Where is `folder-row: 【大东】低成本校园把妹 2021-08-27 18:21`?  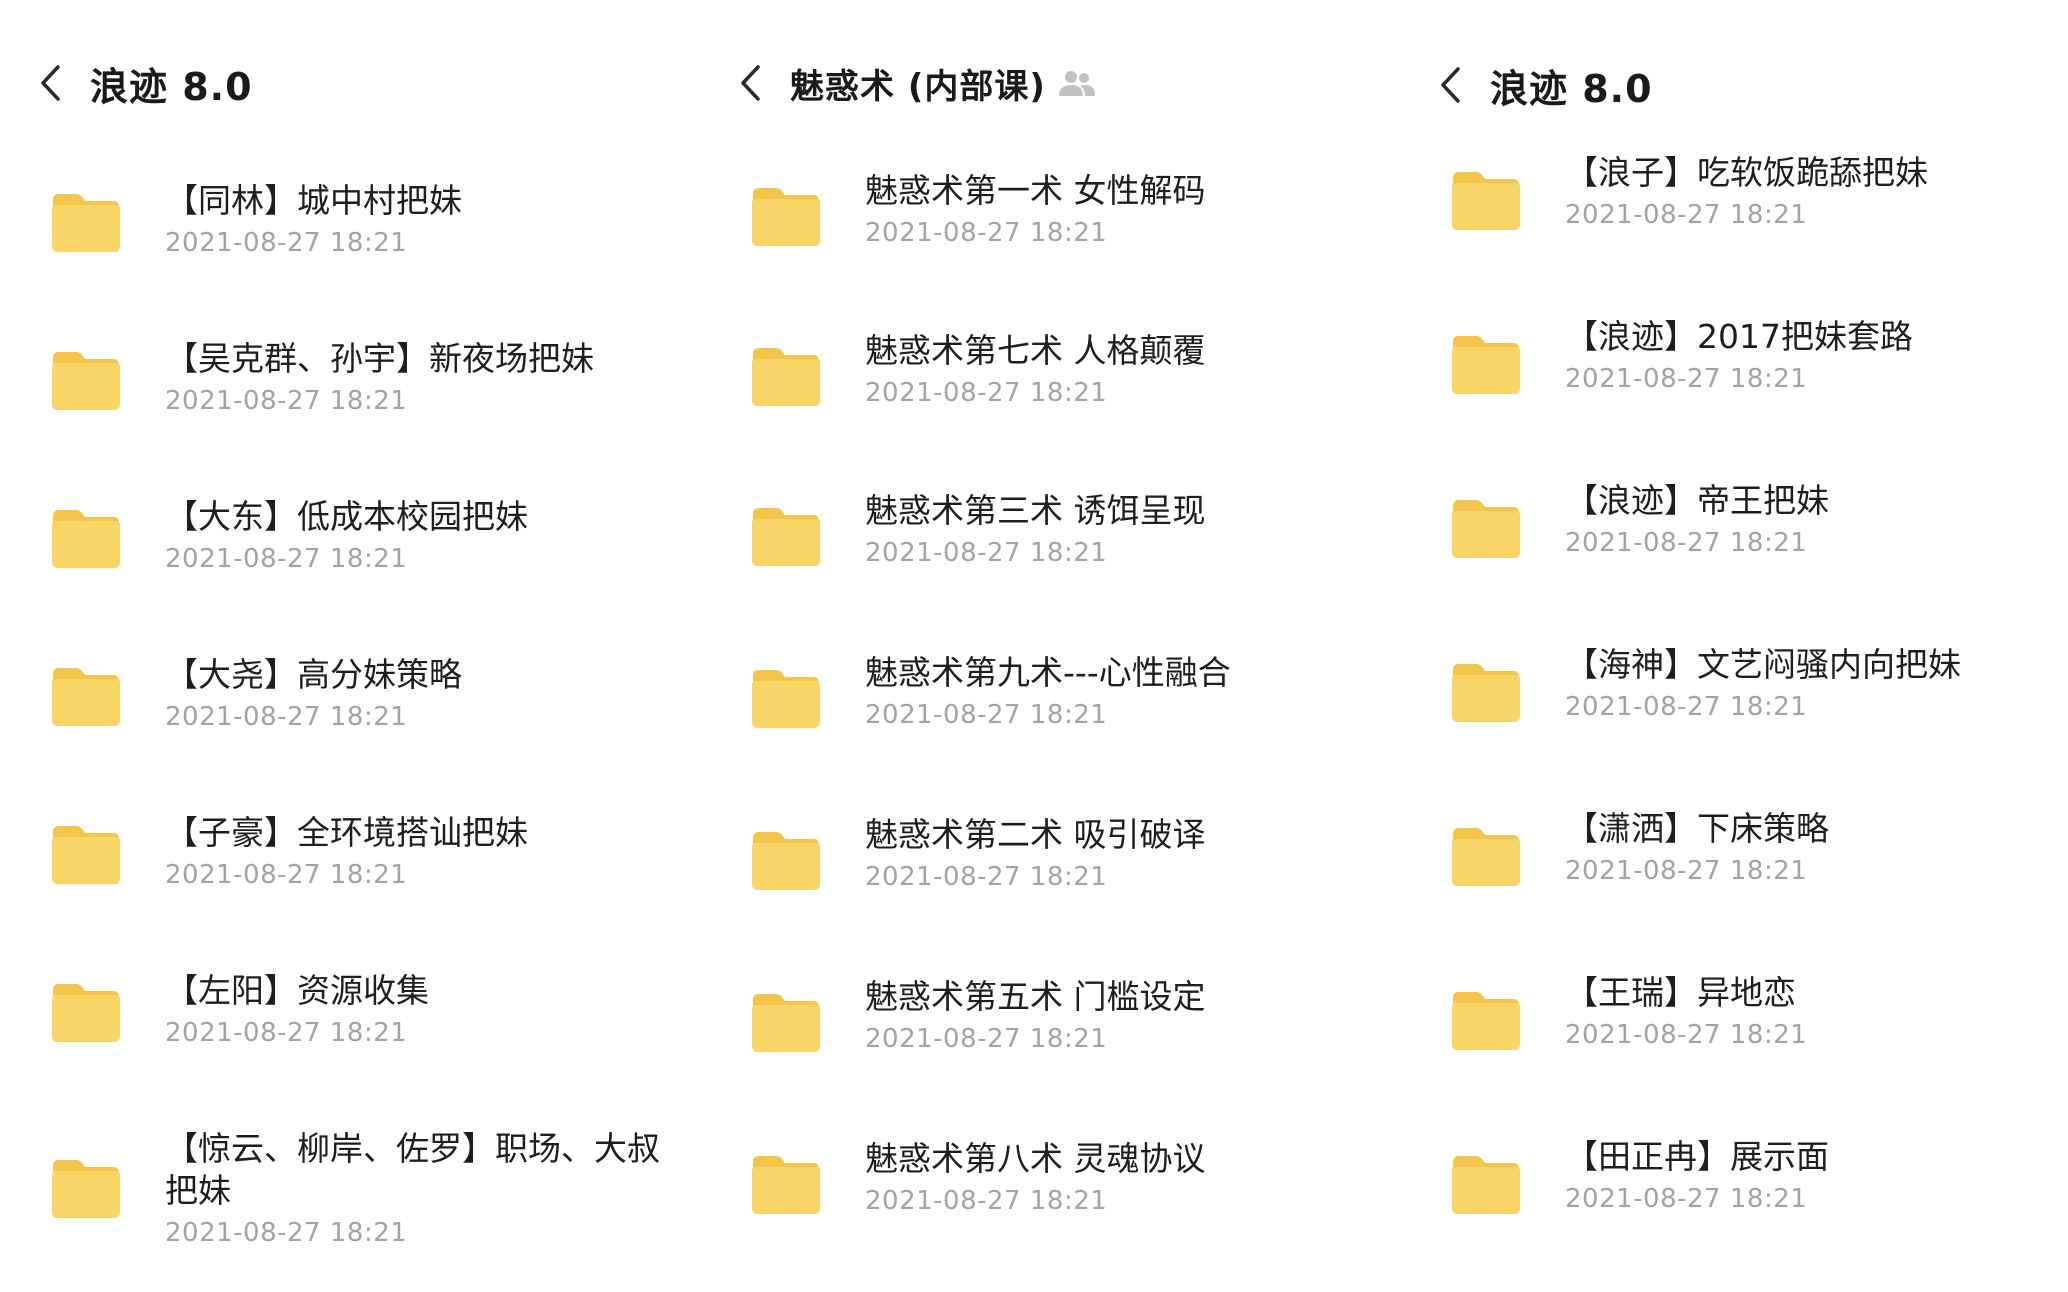 folder-row: 【大东】低成本校园把妹 2021-08-27 18:21 is located at coordinates (350, 563).